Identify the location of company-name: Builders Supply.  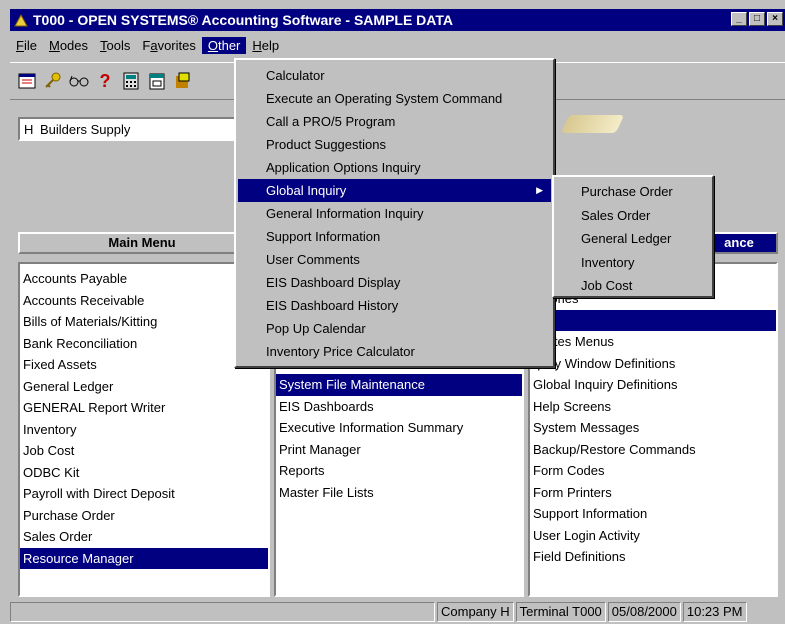
(85, 129).